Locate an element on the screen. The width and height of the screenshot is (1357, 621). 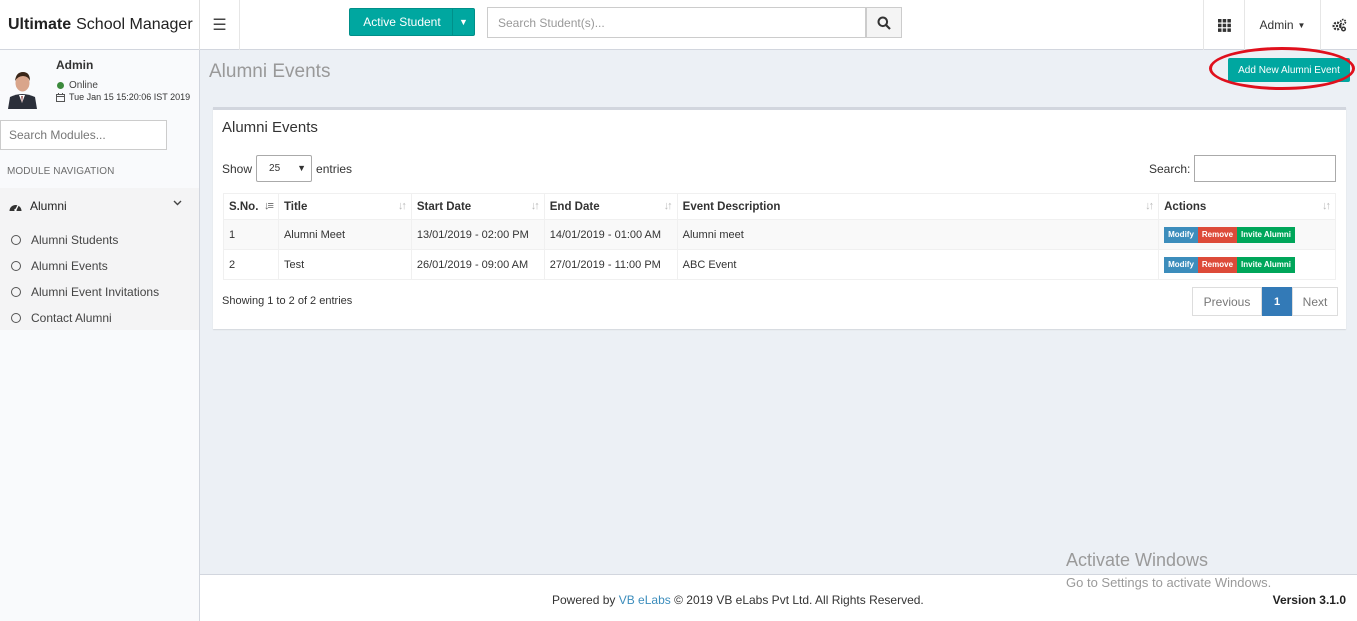
sidebar-item-contact-alumni: Contact Alumni is located at coordinates (99, 318).